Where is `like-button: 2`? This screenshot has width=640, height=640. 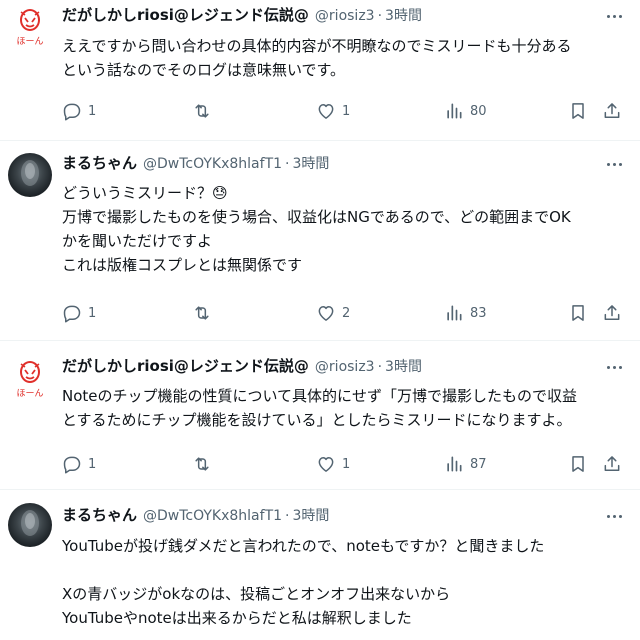
like-button: 2 is located at coordinates (333, 313).